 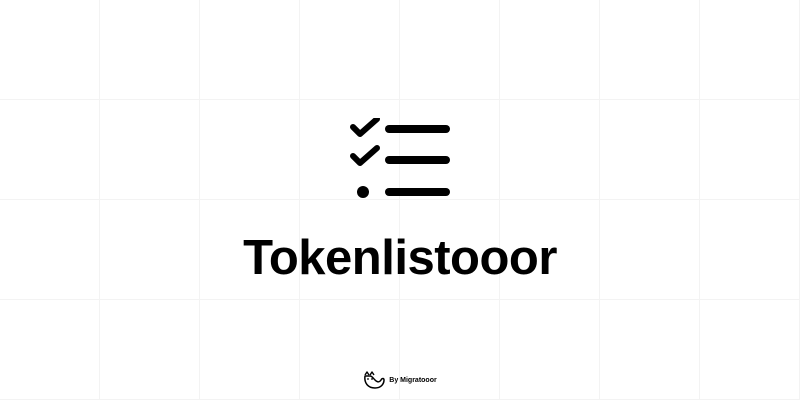 I want to click on checklist-icon, so click(x=400, y=158).